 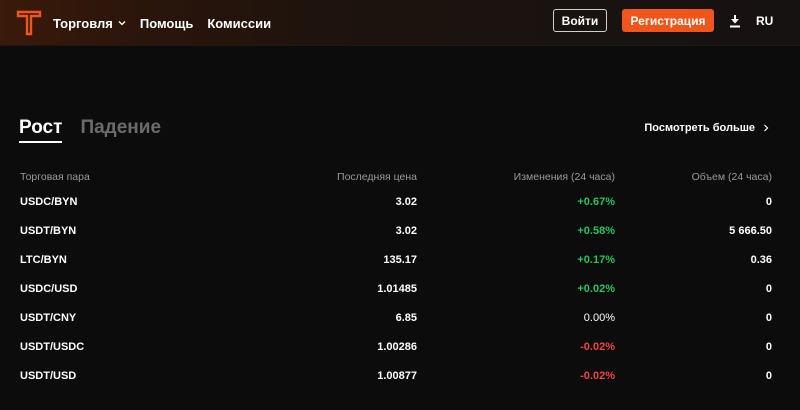 I want to click on pair-cell: USDC/BYN, so click(x=49, y=202).